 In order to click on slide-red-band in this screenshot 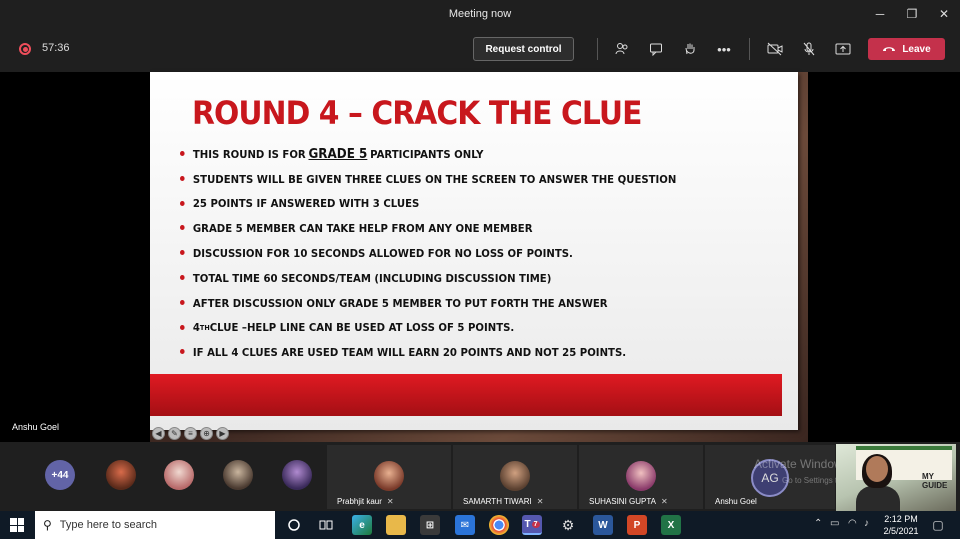, I will do `click(466, 395)`.